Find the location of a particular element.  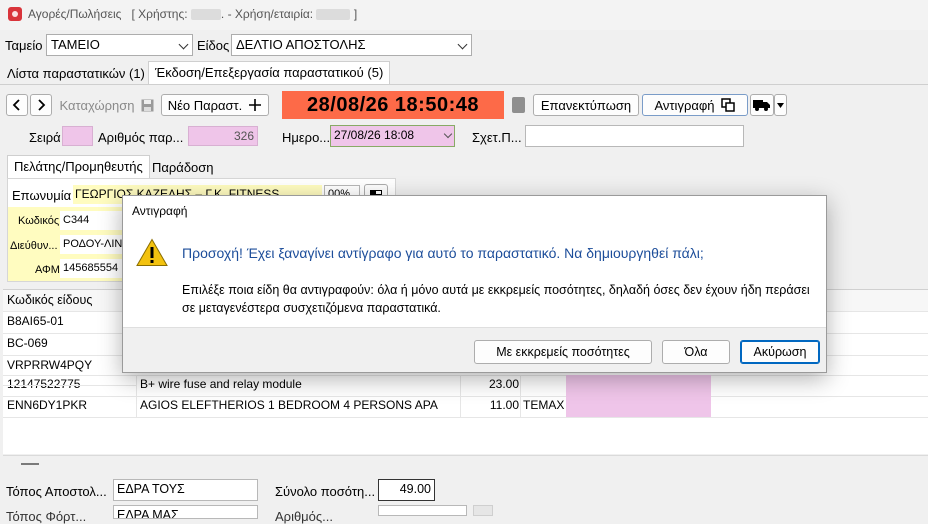

date-field: 27/08/26 18:08 is located at coordinates (392, 136).